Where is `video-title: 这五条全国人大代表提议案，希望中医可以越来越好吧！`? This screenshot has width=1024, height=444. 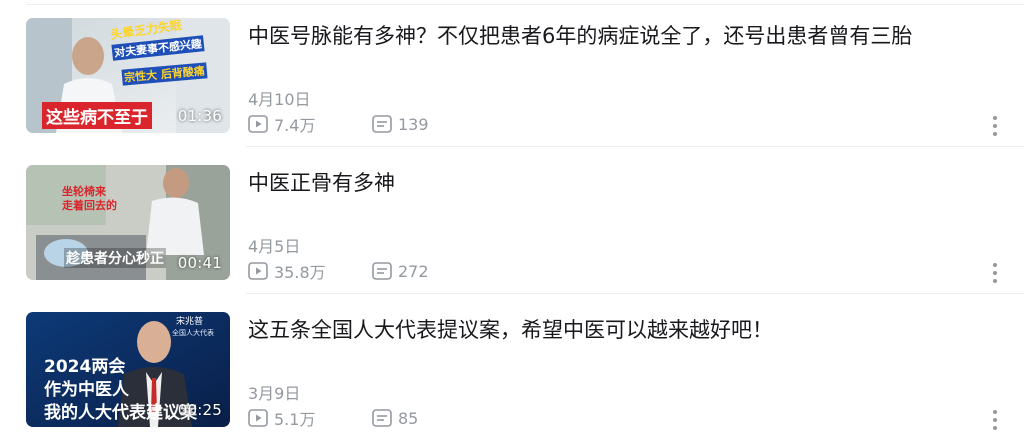 video-title: 这五条全国人大代表提议案，希望中医可以越来越好吧！ is located at coordinates (618, 330).